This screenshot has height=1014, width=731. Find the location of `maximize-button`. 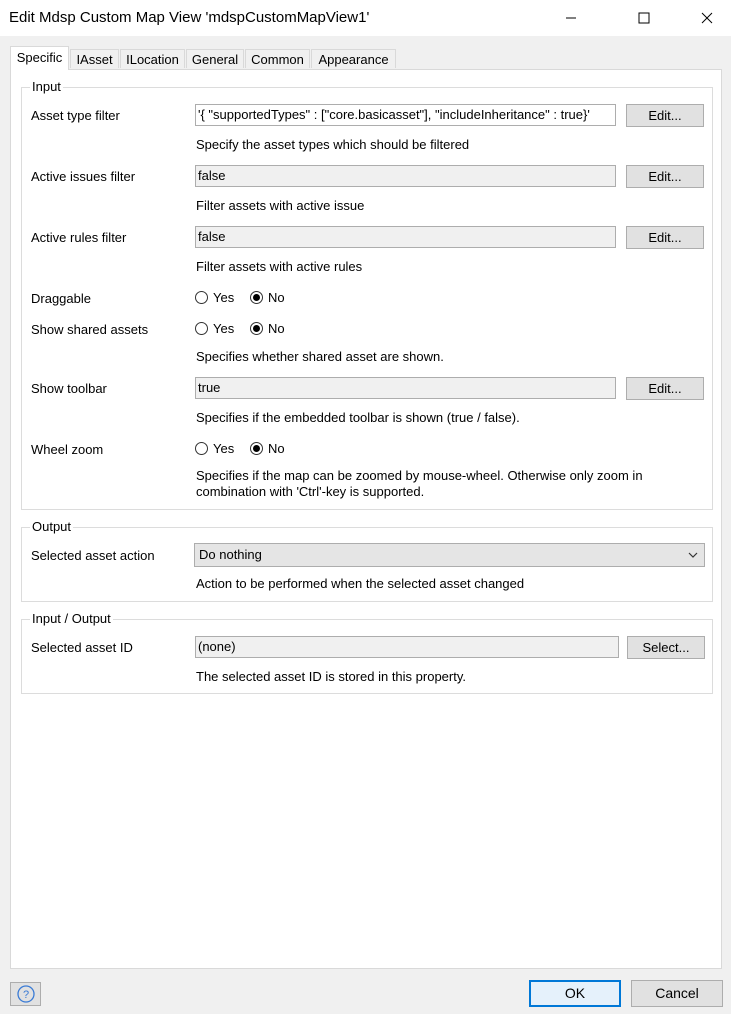

maximize-button is located at coordinates (644, 18).